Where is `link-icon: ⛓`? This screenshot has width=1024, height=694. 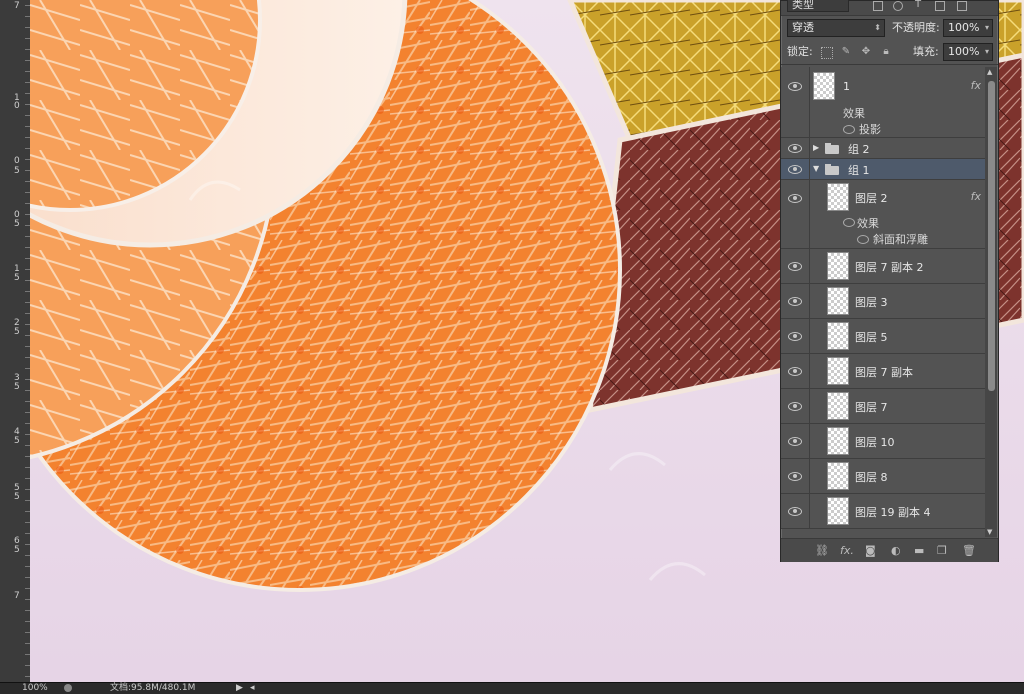
link-icon: ⛓ is located at coordinates (822, 550).